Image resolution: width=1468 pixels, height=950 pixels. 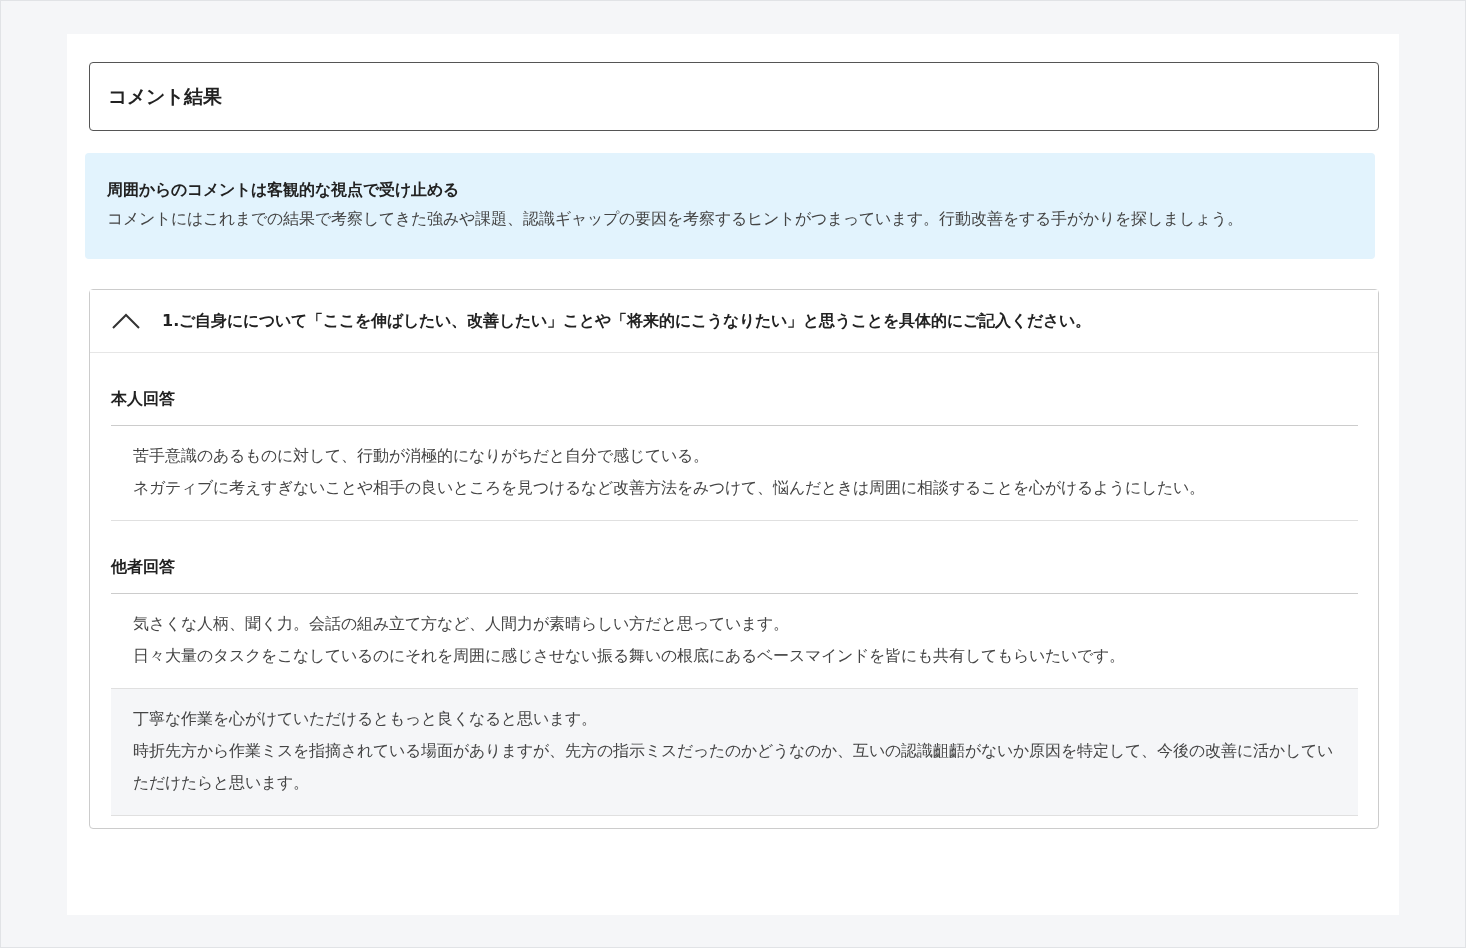 I want to click on page-title: コメント結果, so click(x=734, y=96).